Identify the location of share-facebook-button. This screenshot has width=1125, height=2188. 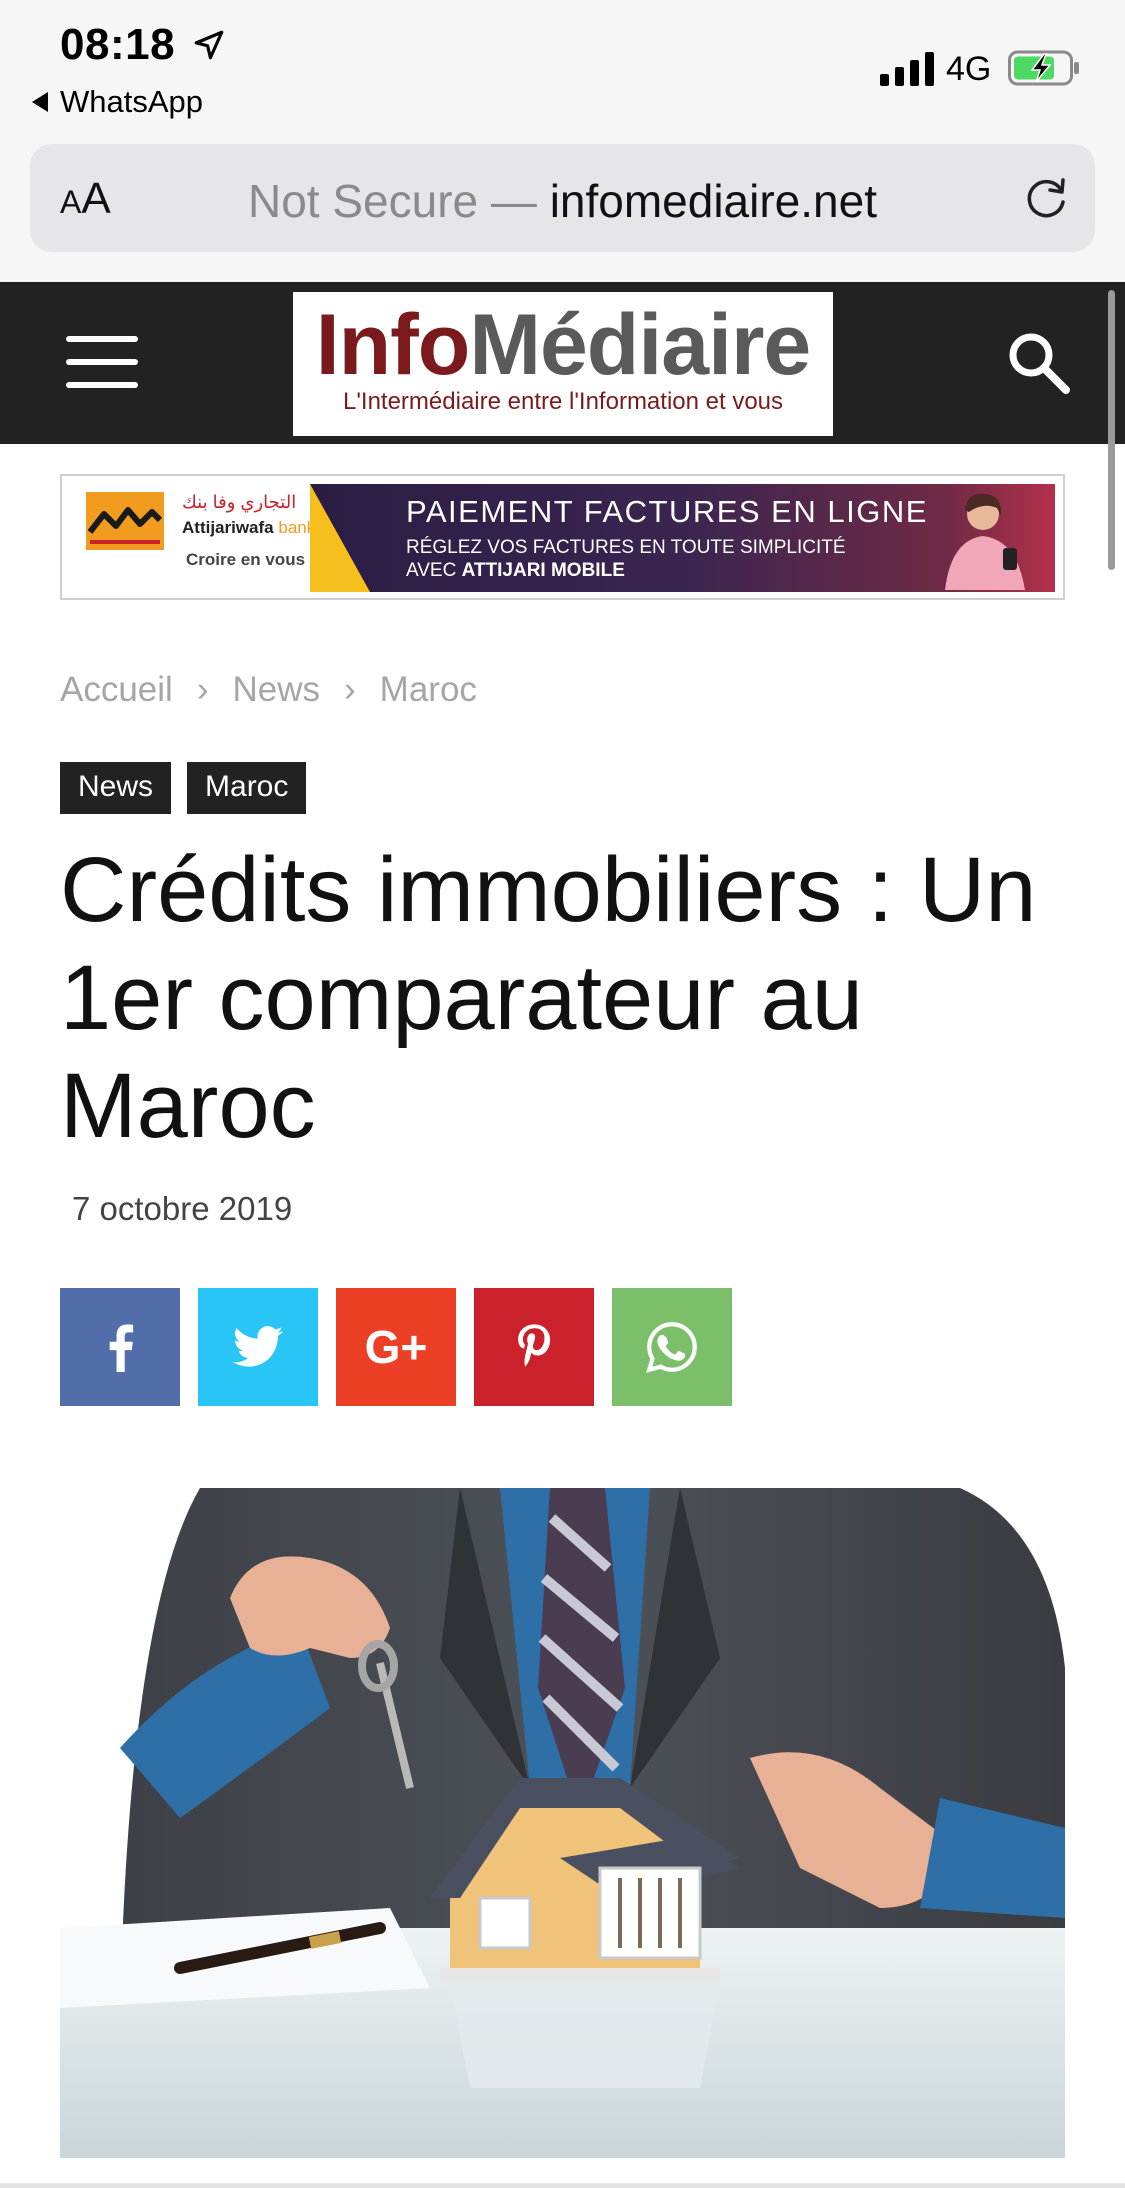
(120, 1347).